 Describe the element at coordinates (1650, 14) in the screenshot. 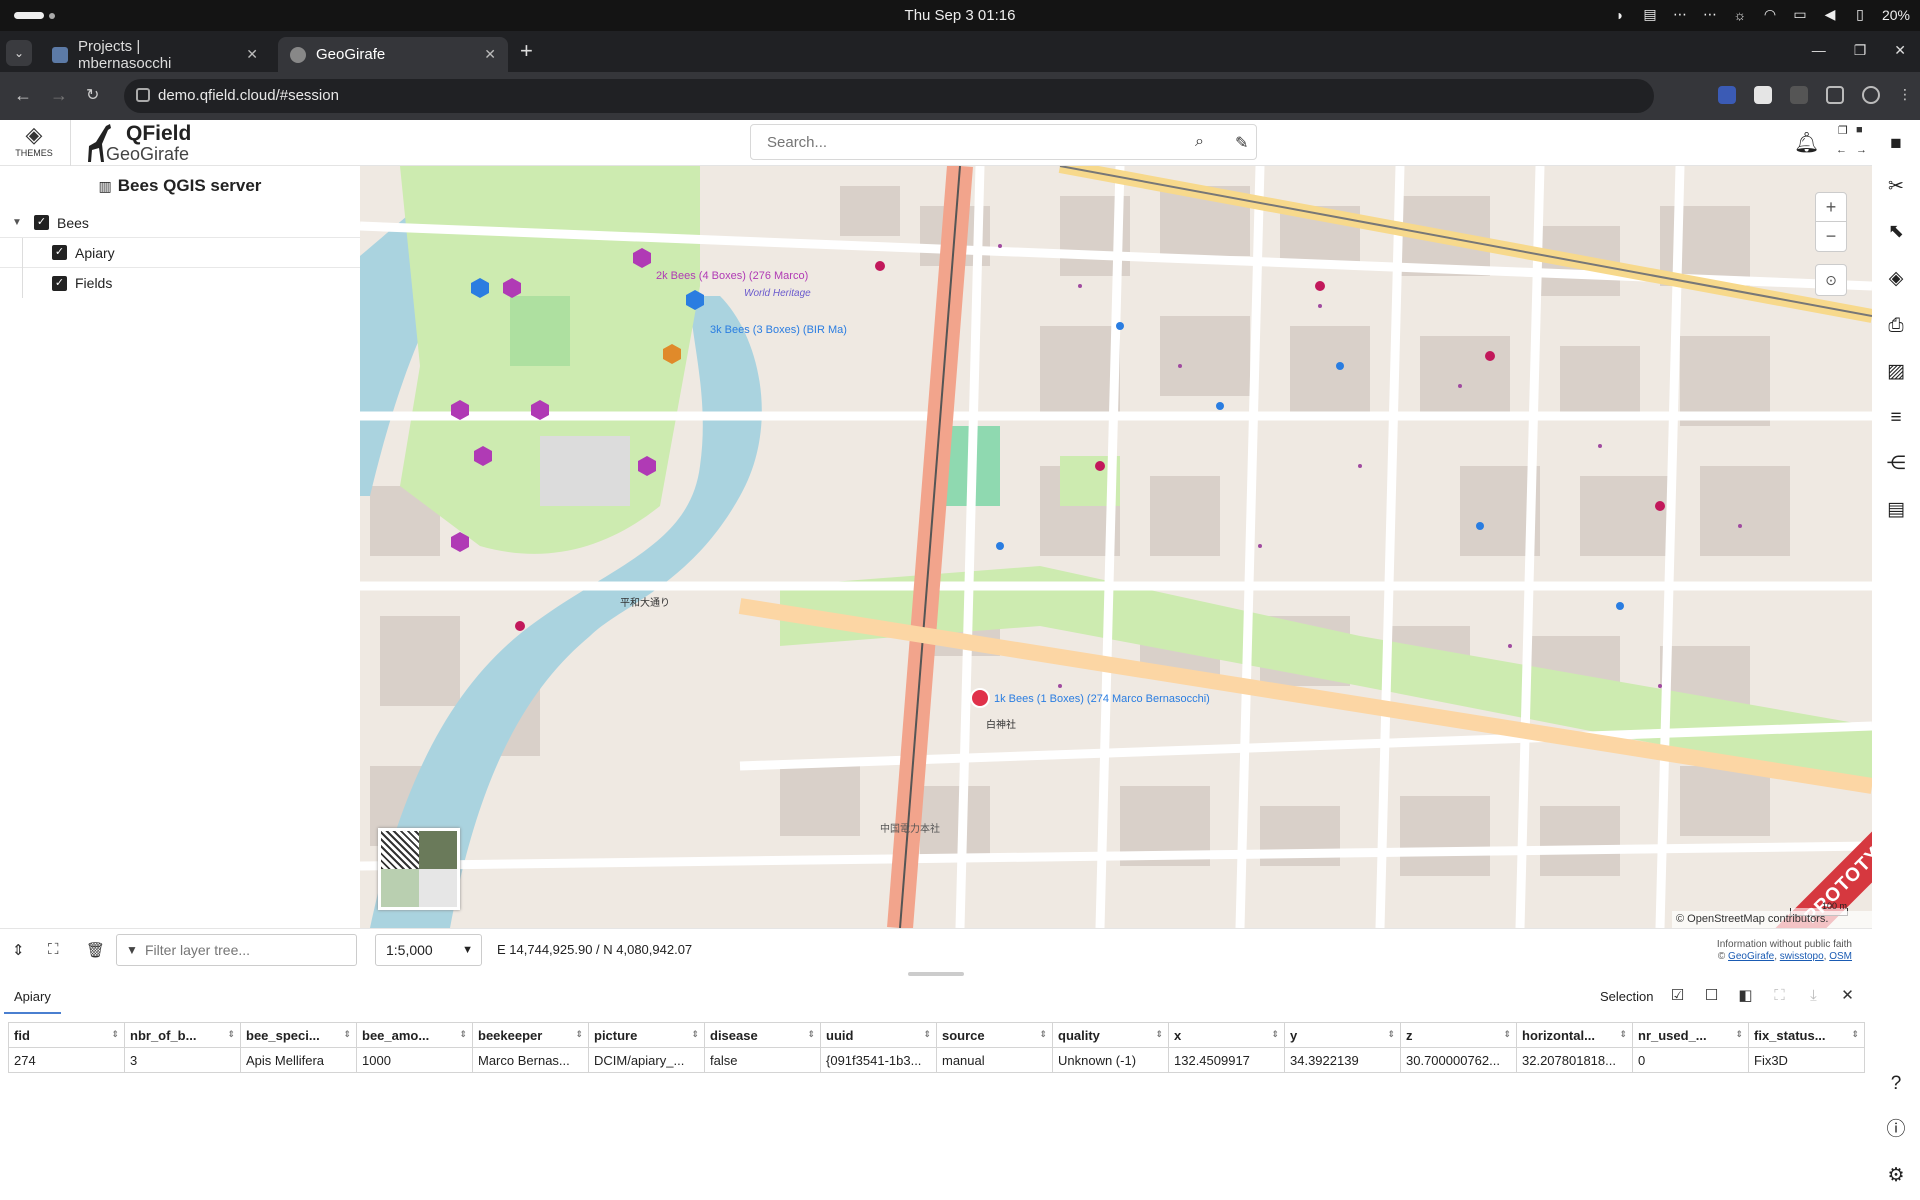

I see `clipboard-icon: ▤` at that location.